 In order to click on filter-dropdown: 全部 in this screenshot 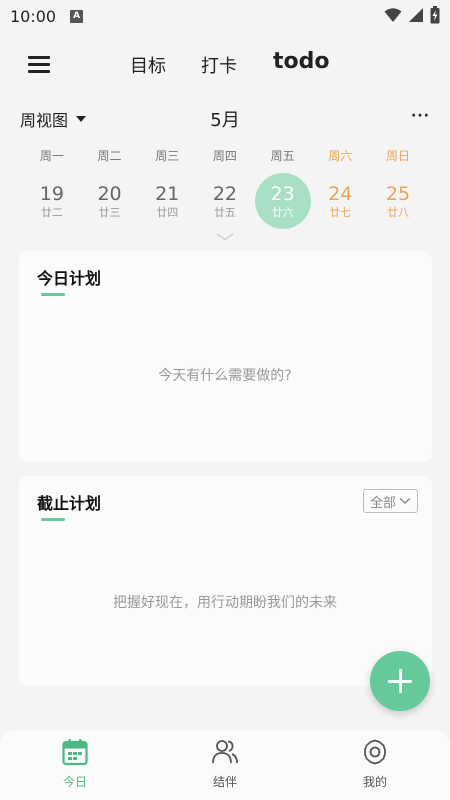, I will do `click(390, 501)`.